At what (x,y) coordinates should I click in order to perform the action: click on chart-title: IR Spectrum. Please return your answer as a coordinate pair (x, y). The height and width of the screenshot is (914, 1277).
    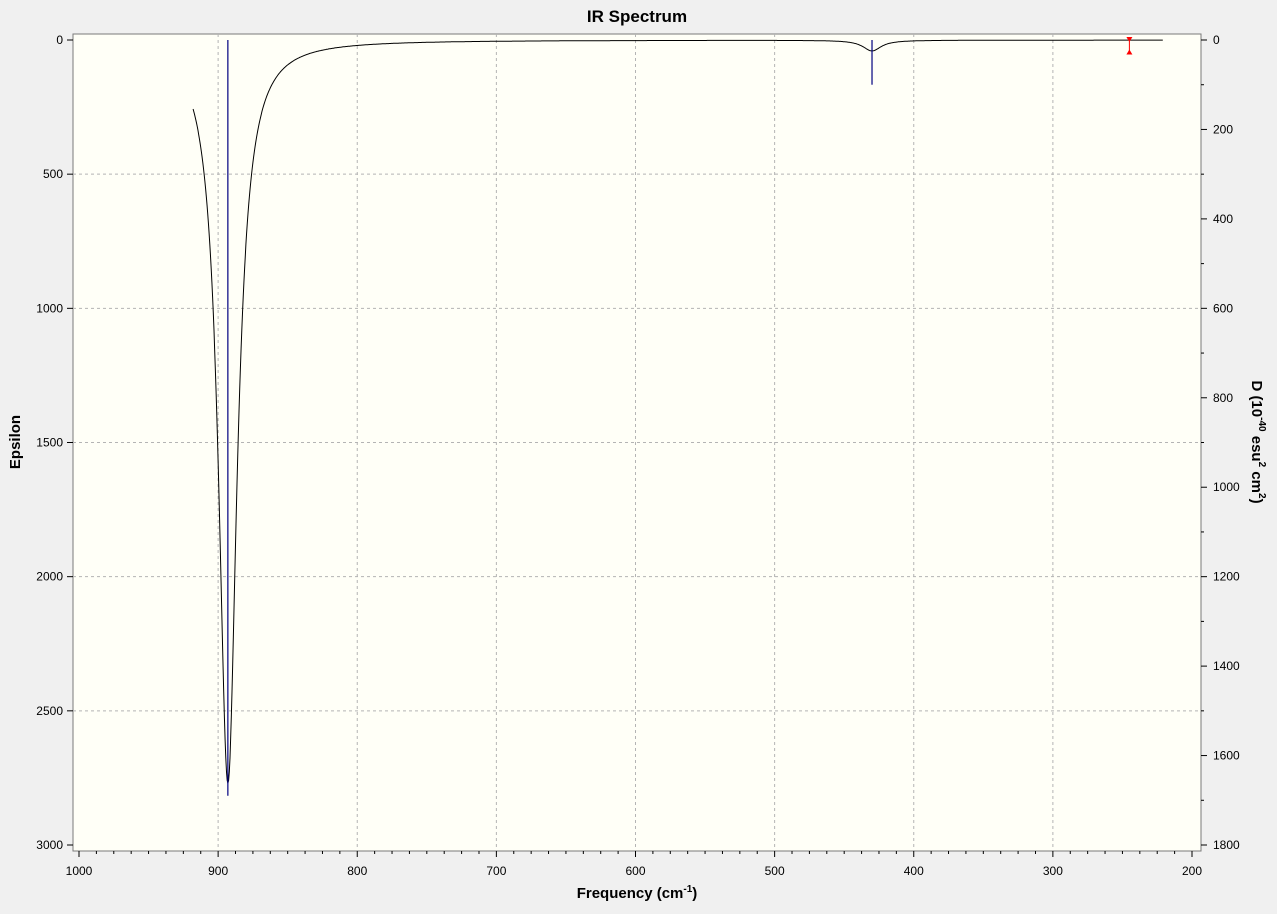
    Looking at the image, I should click on (637, 16).